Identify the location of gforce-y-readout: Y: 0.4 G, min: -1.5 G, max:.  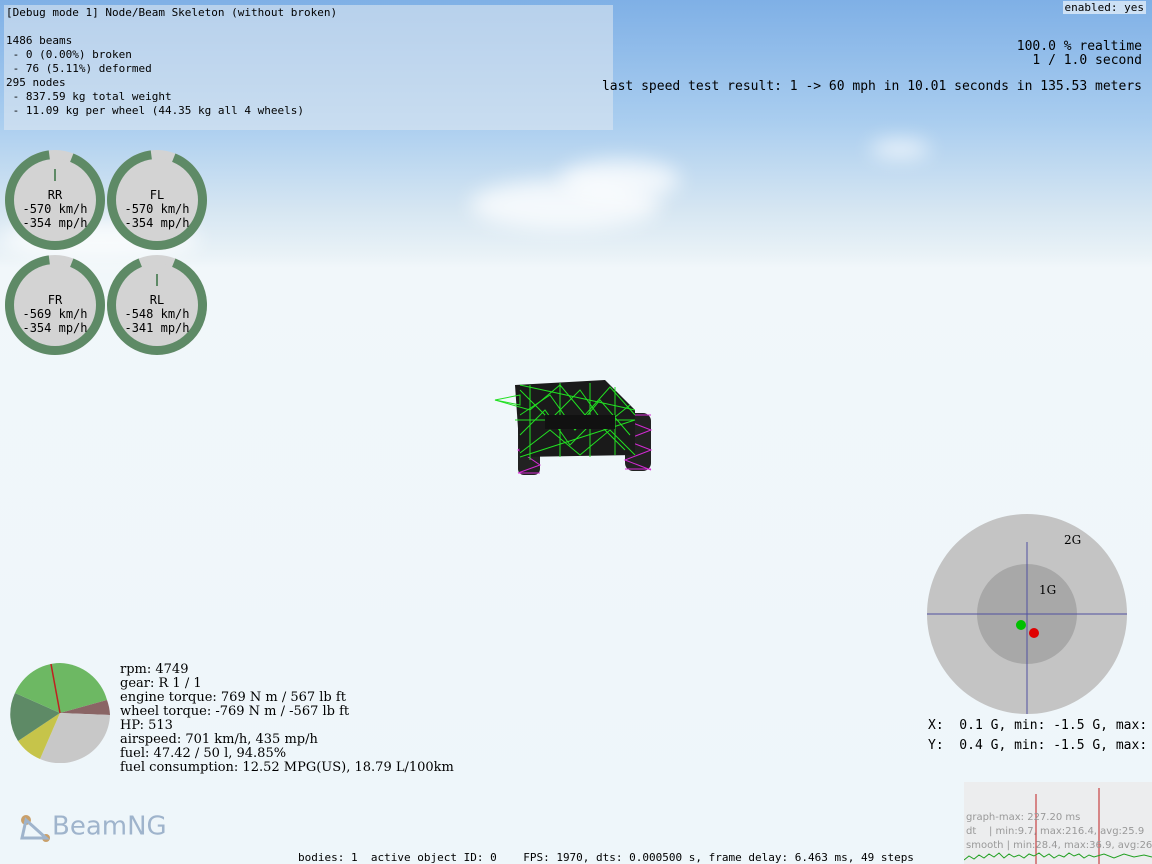
(1038, 745).